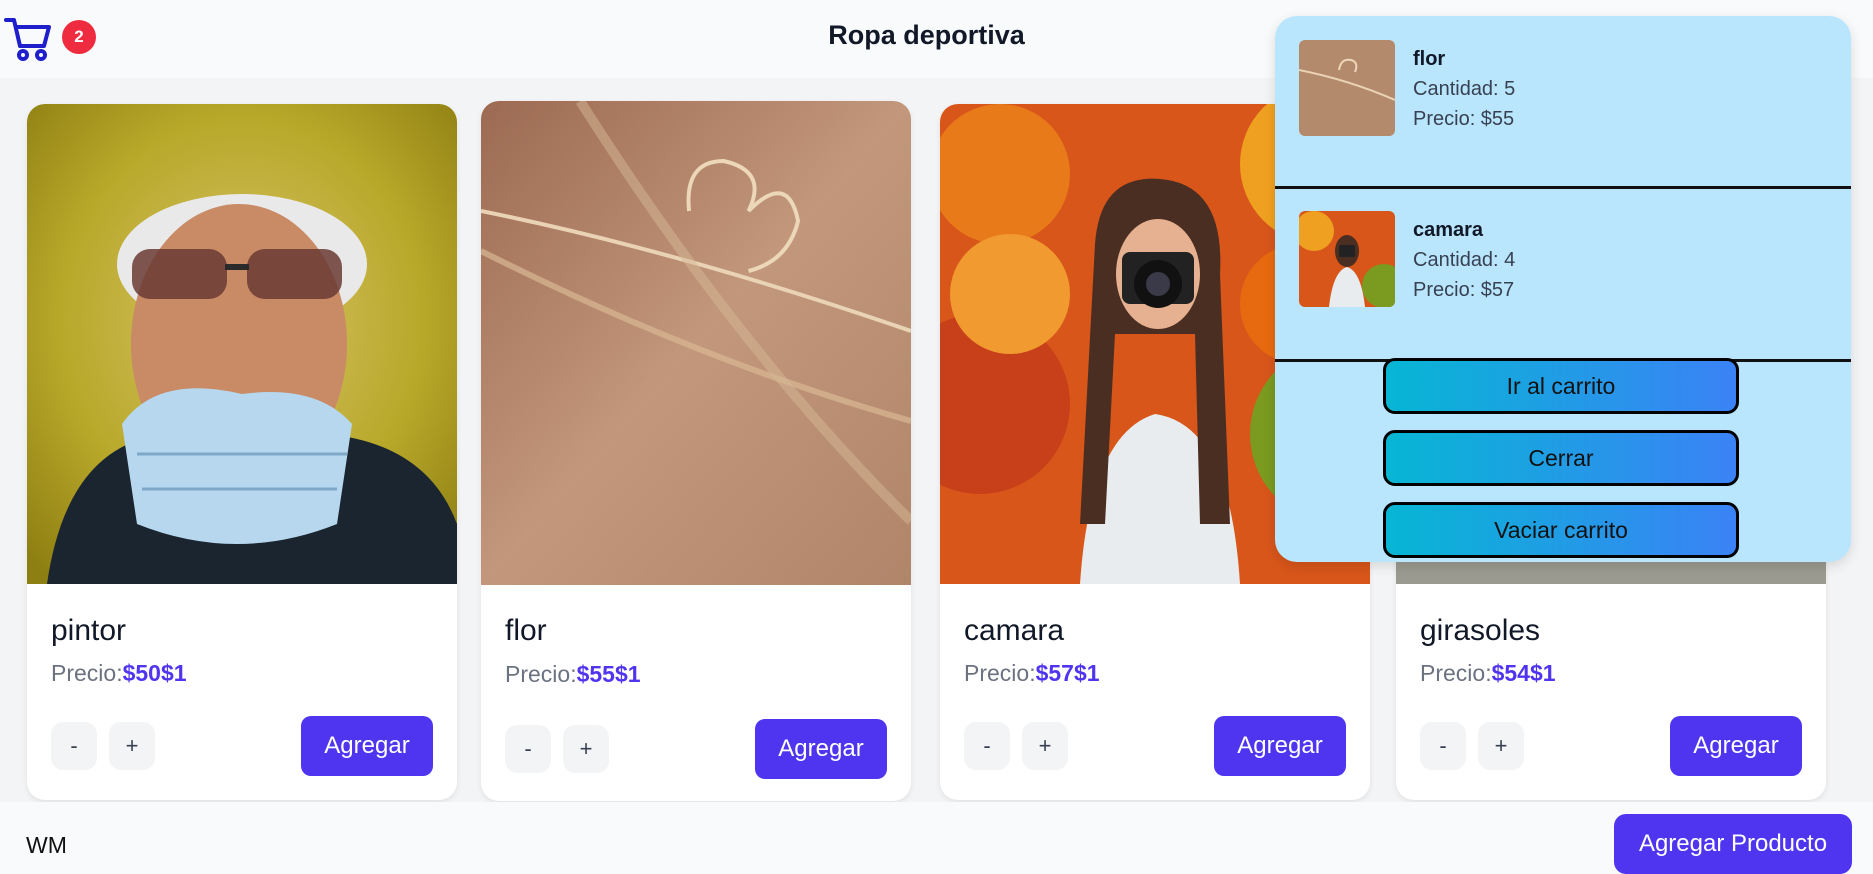  What do you see at coordinates (1448, 230) in the screenshot?
I see `cart-item-name: camara` at bounding box center [1448, 230].